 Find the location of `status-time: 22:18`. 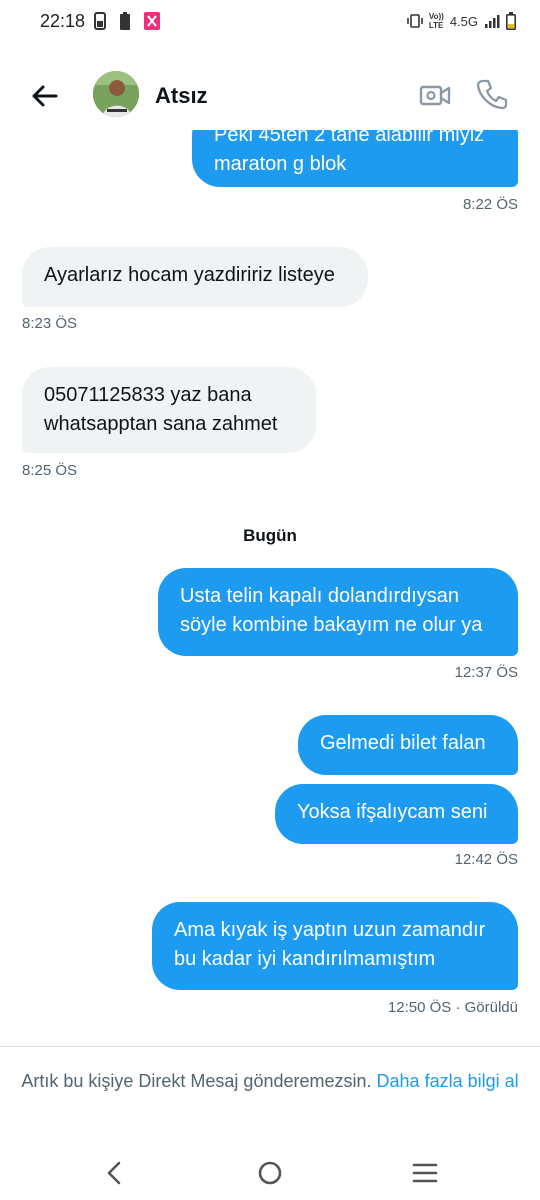

status-time: 22:18 is located at coordinates (63, 21).